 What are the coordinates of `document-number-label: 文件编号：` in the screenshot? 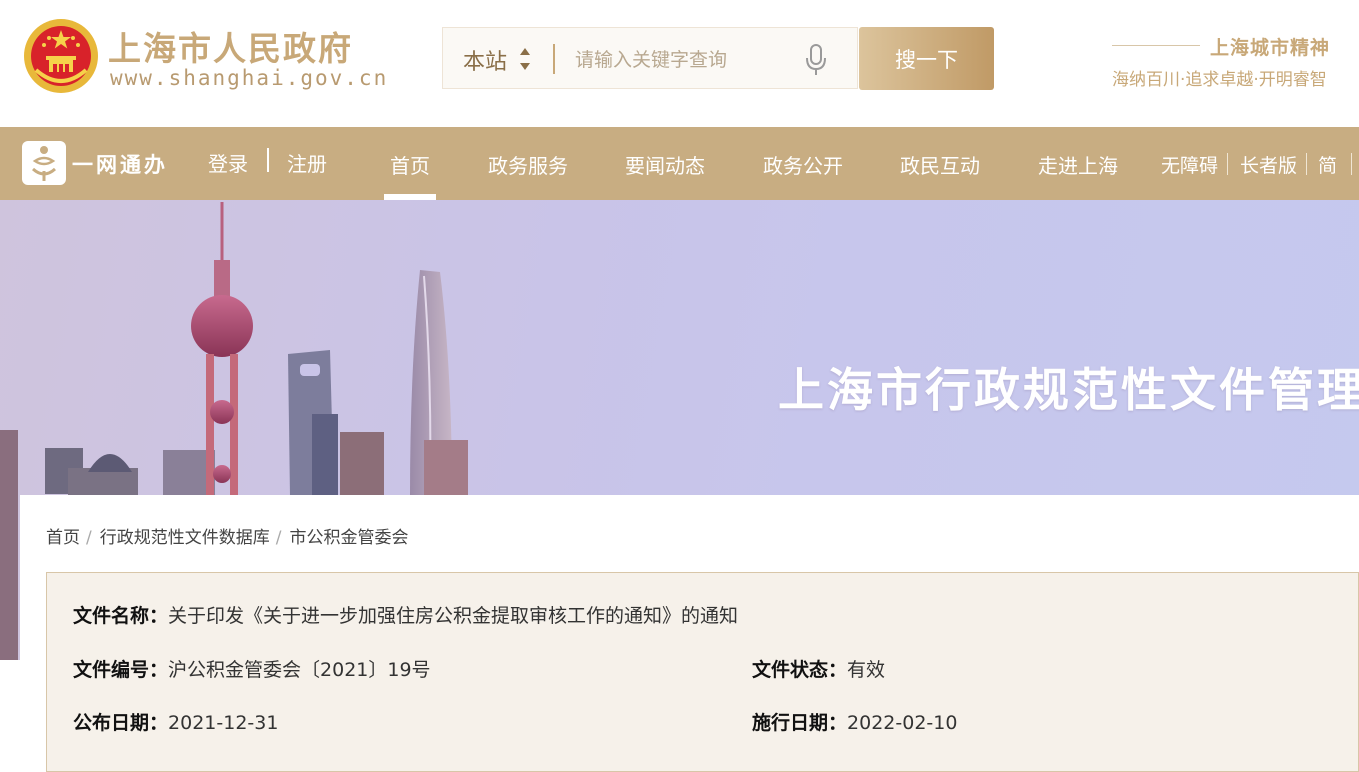 It's located at (121, 670).